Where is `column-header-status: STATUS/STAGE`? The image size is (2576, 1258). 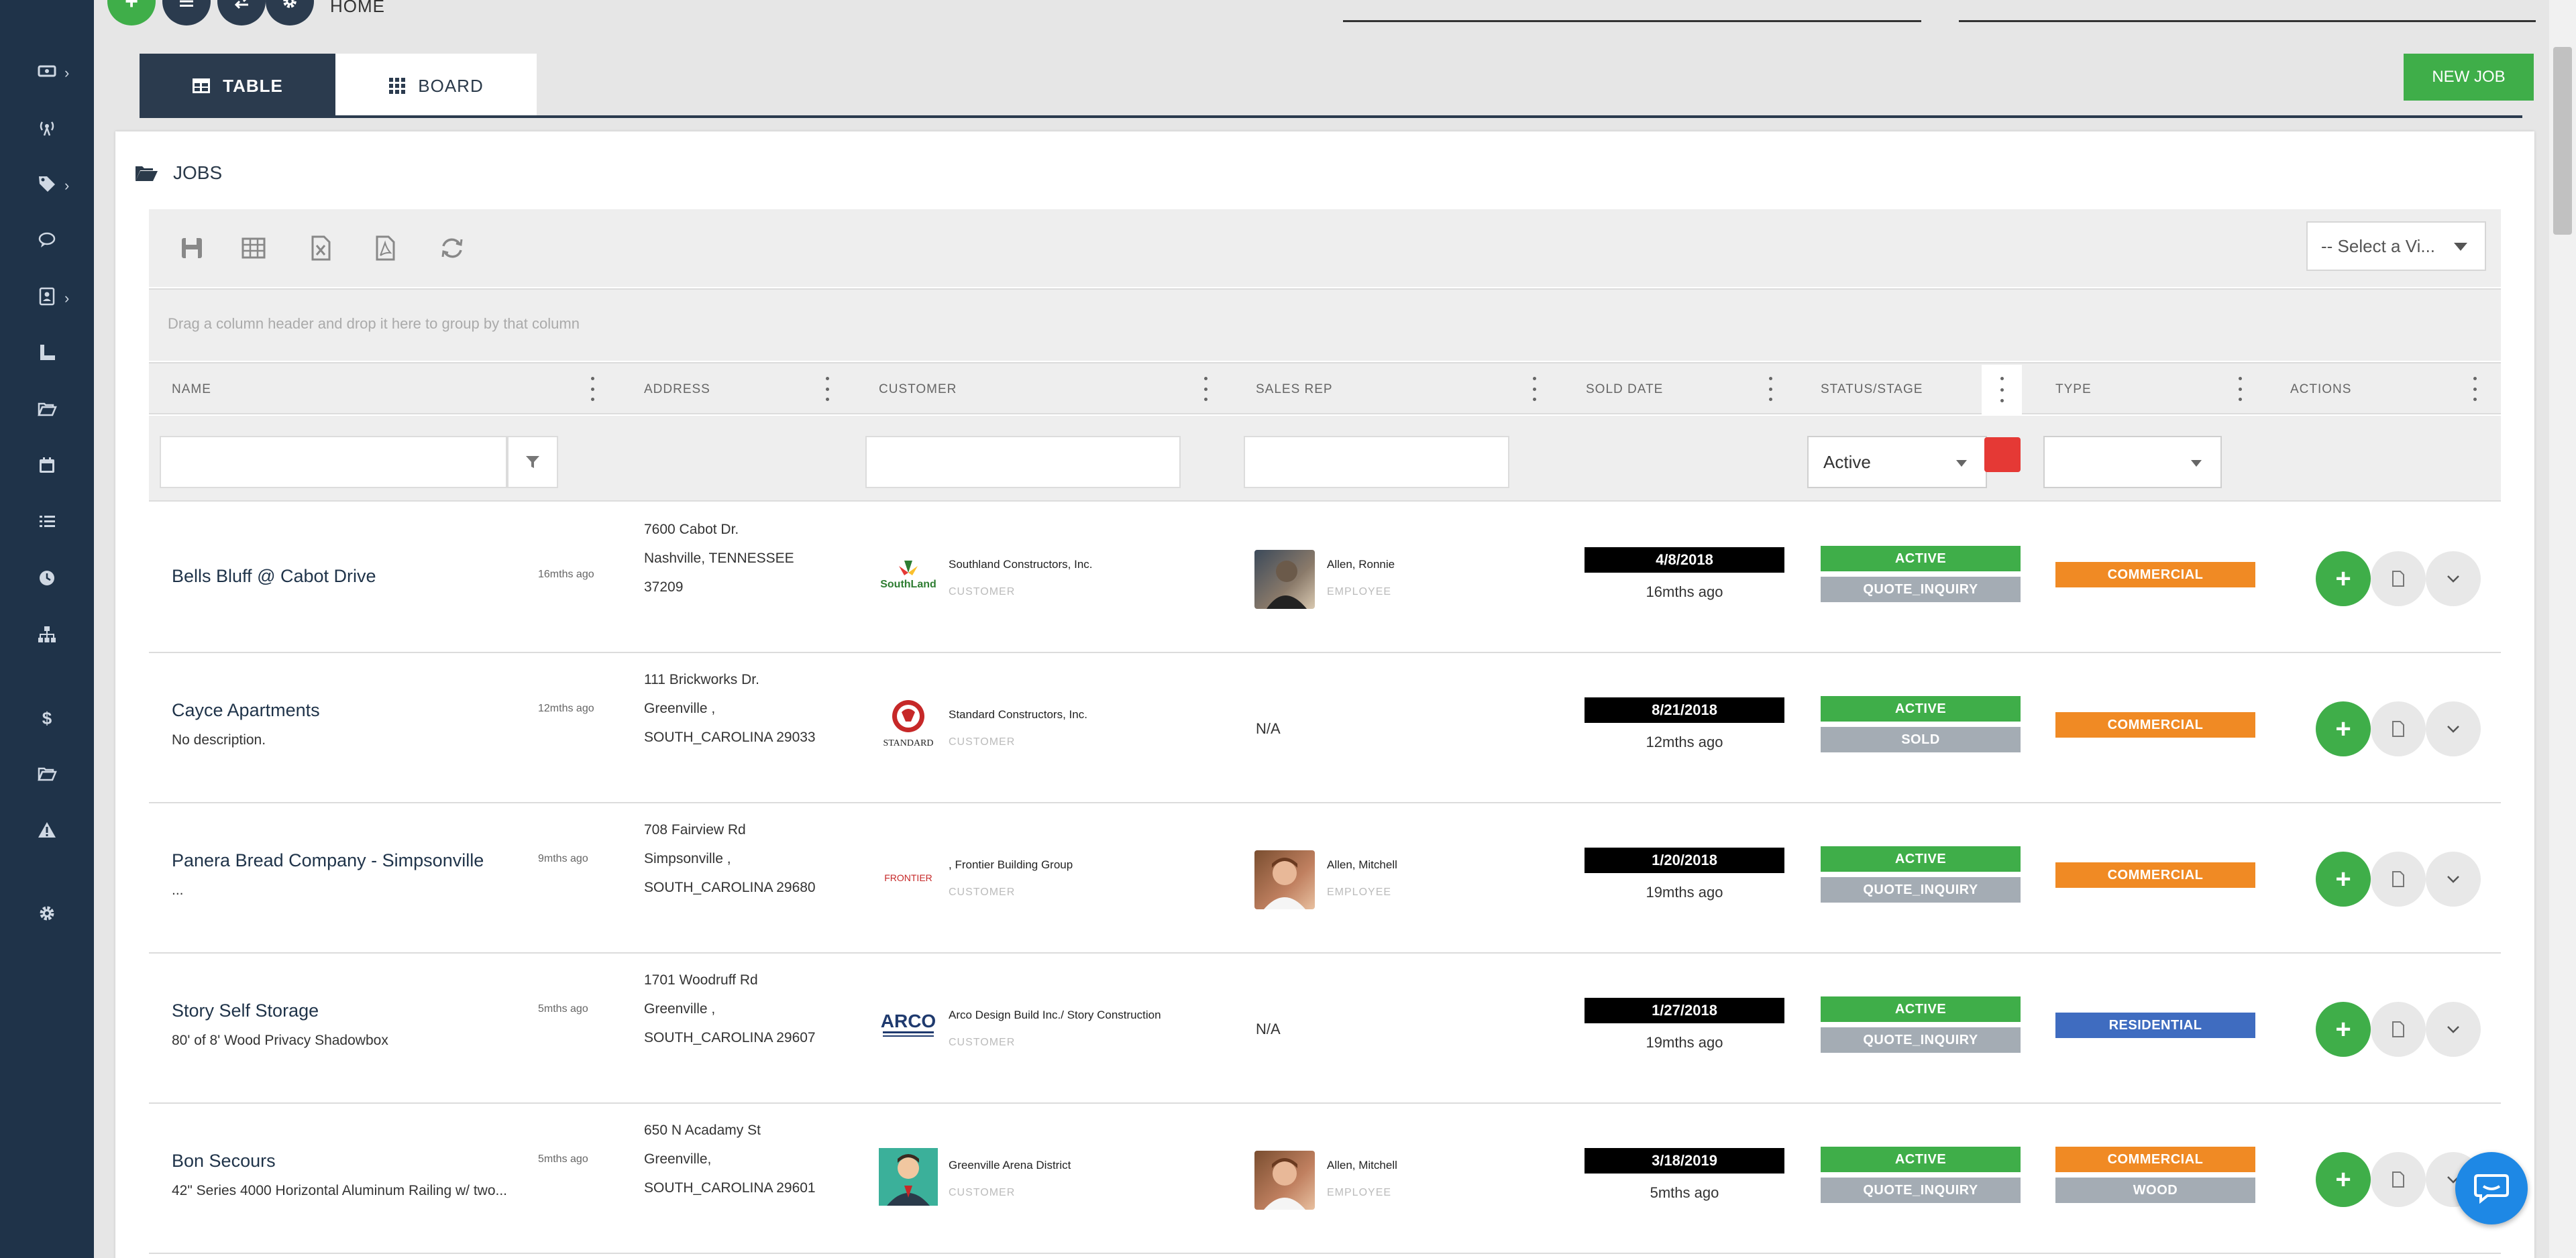
column-header-status: STATUS/STAGE is located at coordinates (1872, 389).